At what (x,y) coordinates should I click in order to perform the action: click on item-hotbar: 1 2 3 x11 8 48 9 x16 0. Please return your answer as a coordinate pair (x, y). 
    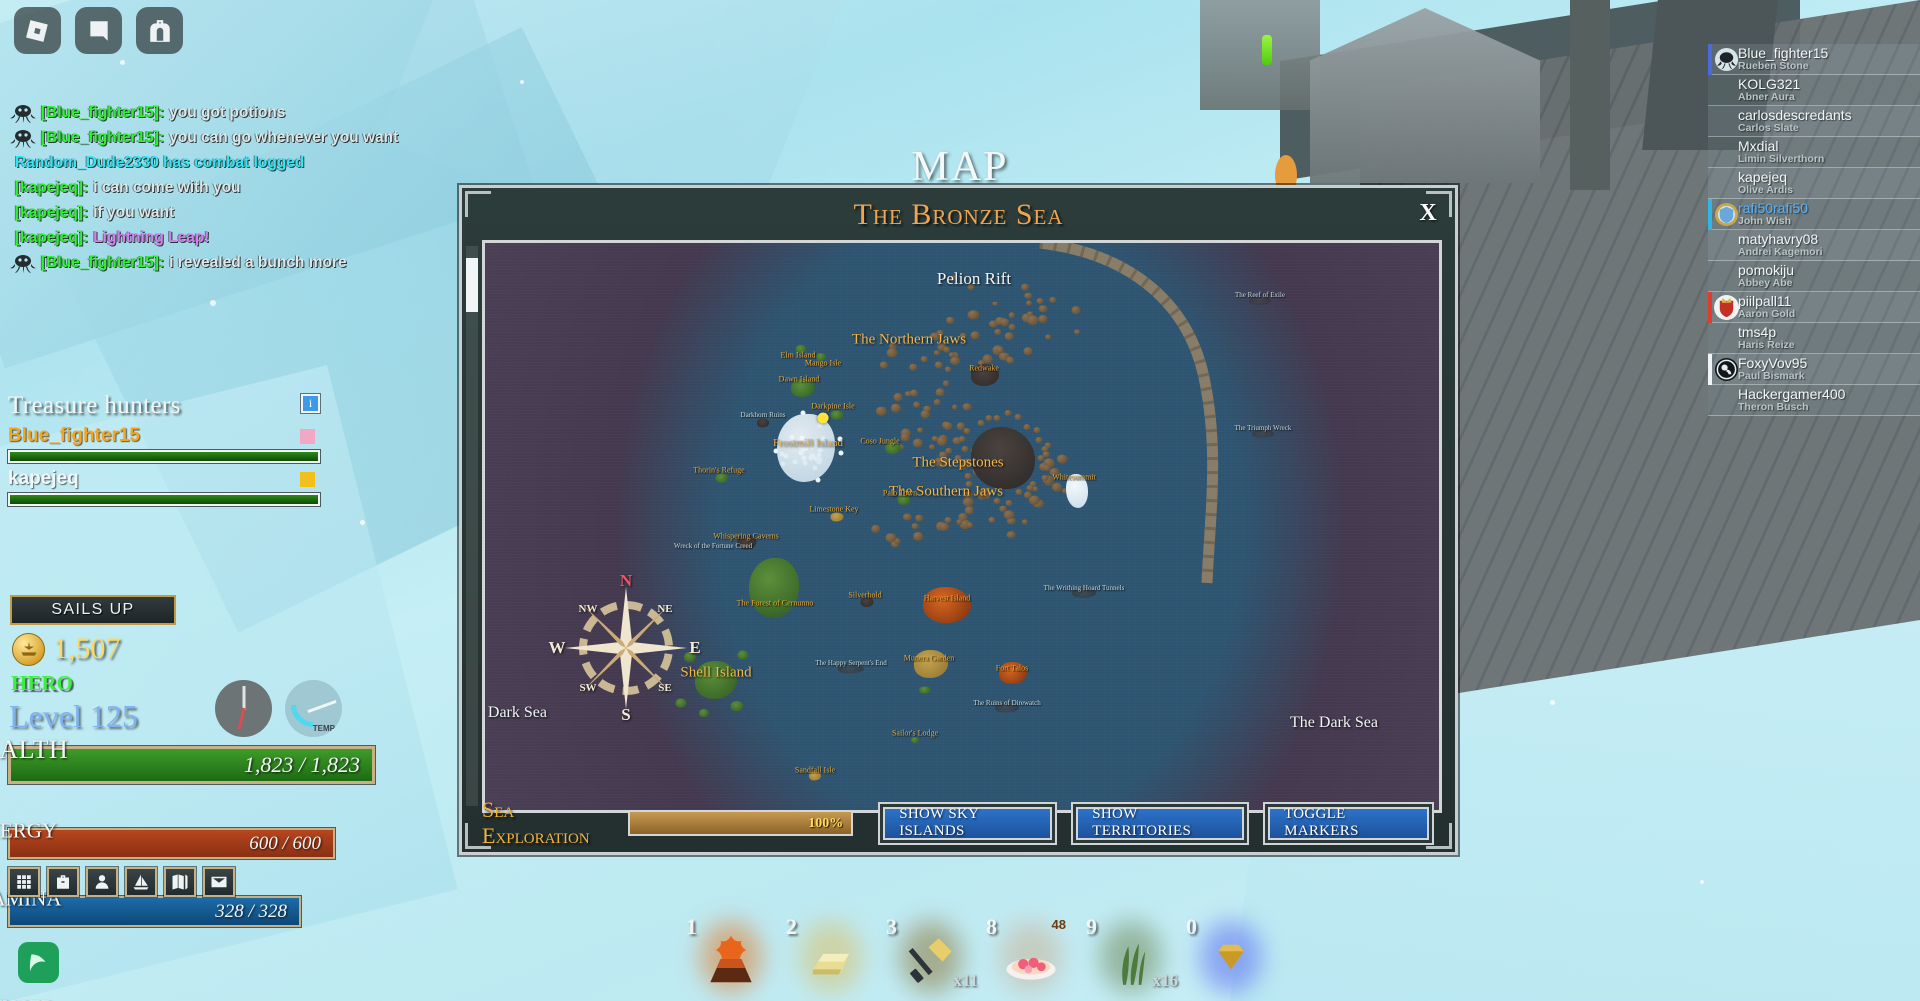
    Looking at the image, I should click on (974, 953).